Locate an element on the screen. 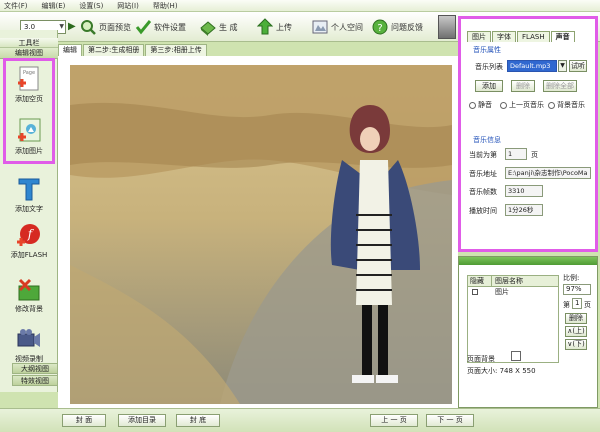  page-suffix-label: 页 is located at coordinates (587, 305).